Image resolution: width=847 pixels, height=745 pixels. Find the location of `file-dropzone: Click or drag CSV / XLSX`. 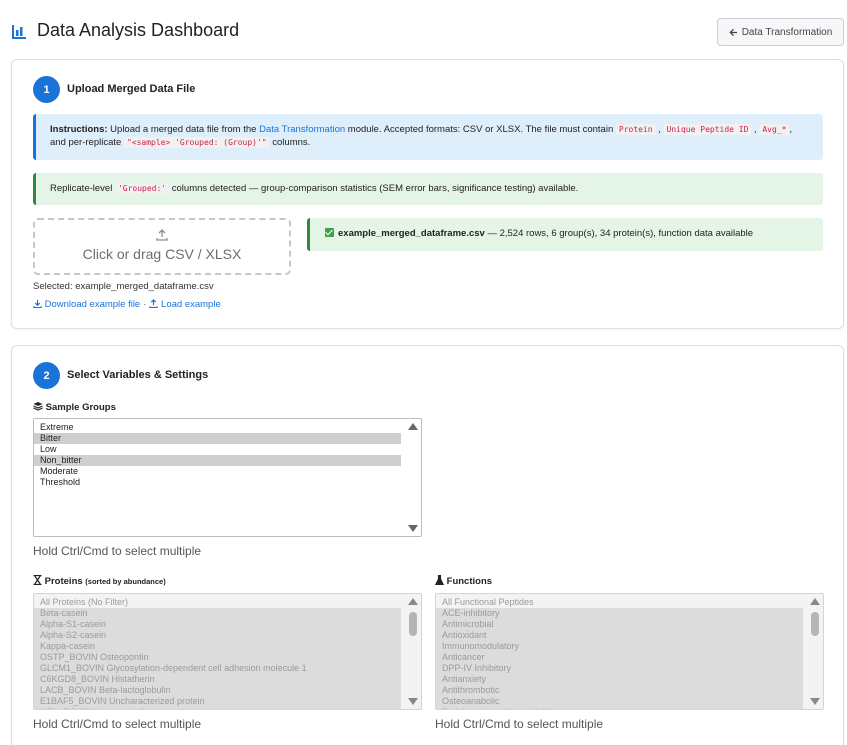

file-dropzone: Click or drag CSV / XLSX is located at coordinates (162, 246).